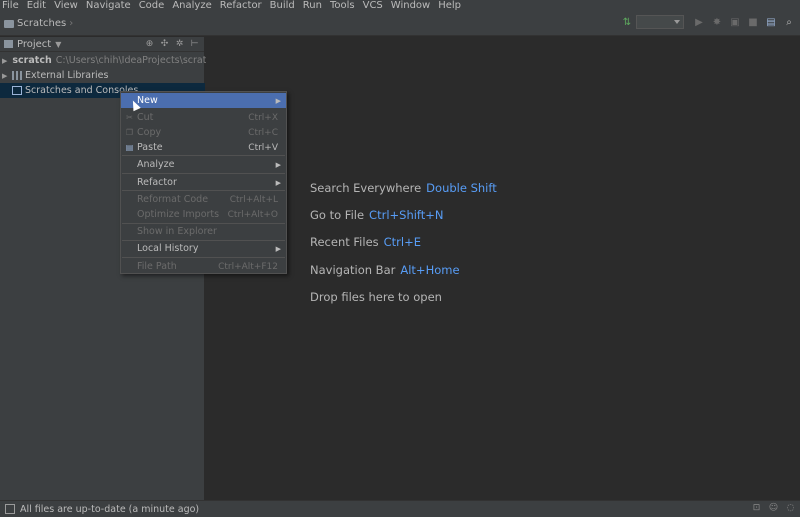  What do you see at coordinates (152, 6) in the screenshot?
I see `menu-code: Code` at bounding box center [152, 6].